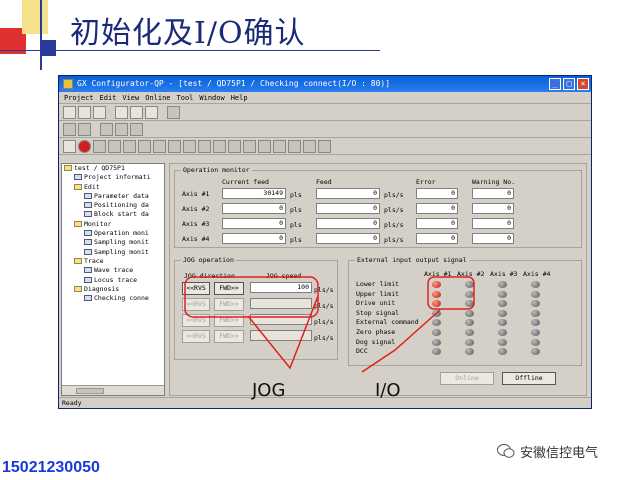 The height and width of the screenshot is (480, 640). Describe the element at coordinates (583, 84) in the screenshot. I see `close-icon: ×` at that location.